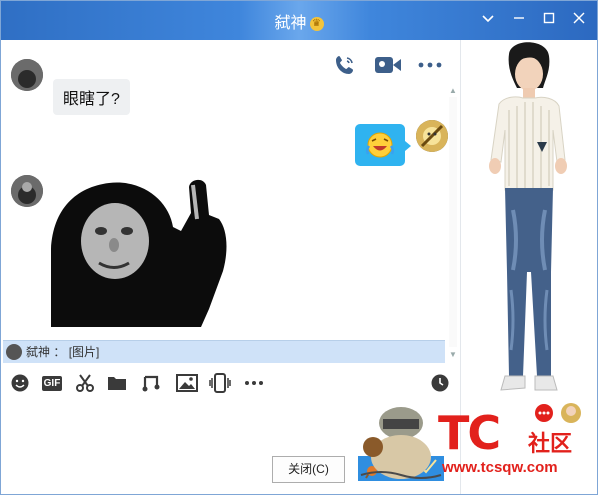 Image resolution: width=598 pixels, height=495 pixels. Describe the element at coordinates (549, 20) in the screenshot. I see `maximize-icon` at that location.